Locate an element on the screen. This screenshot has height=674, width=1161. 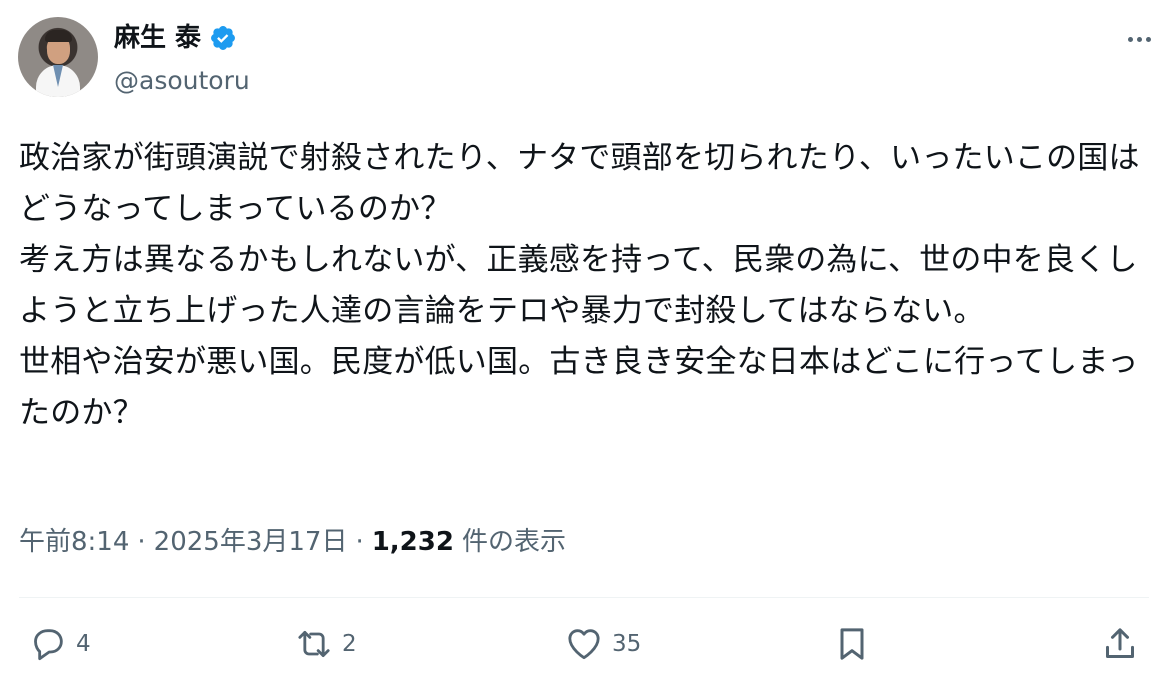
share-button is located at coordinates (1120, 644).